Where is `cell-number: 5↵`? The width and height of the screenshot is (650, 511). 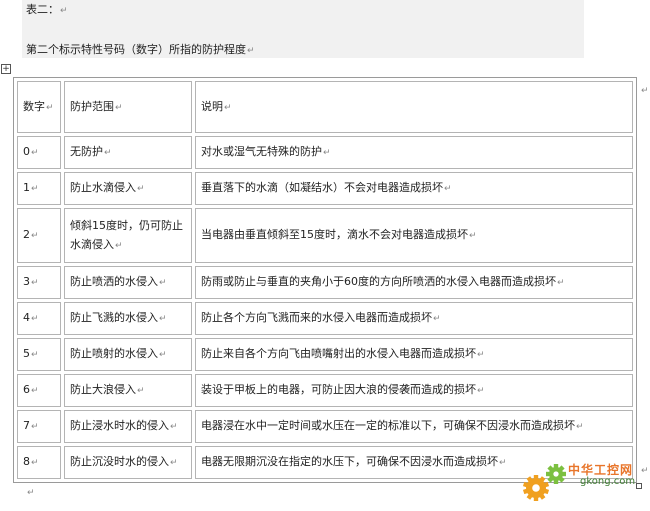
cell-number: 5↵ is located at coordinates (39, 354).